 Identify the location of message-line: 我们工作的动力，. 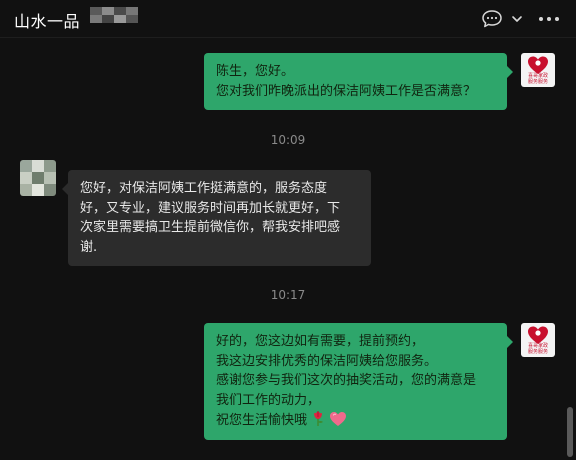
(268, 400).